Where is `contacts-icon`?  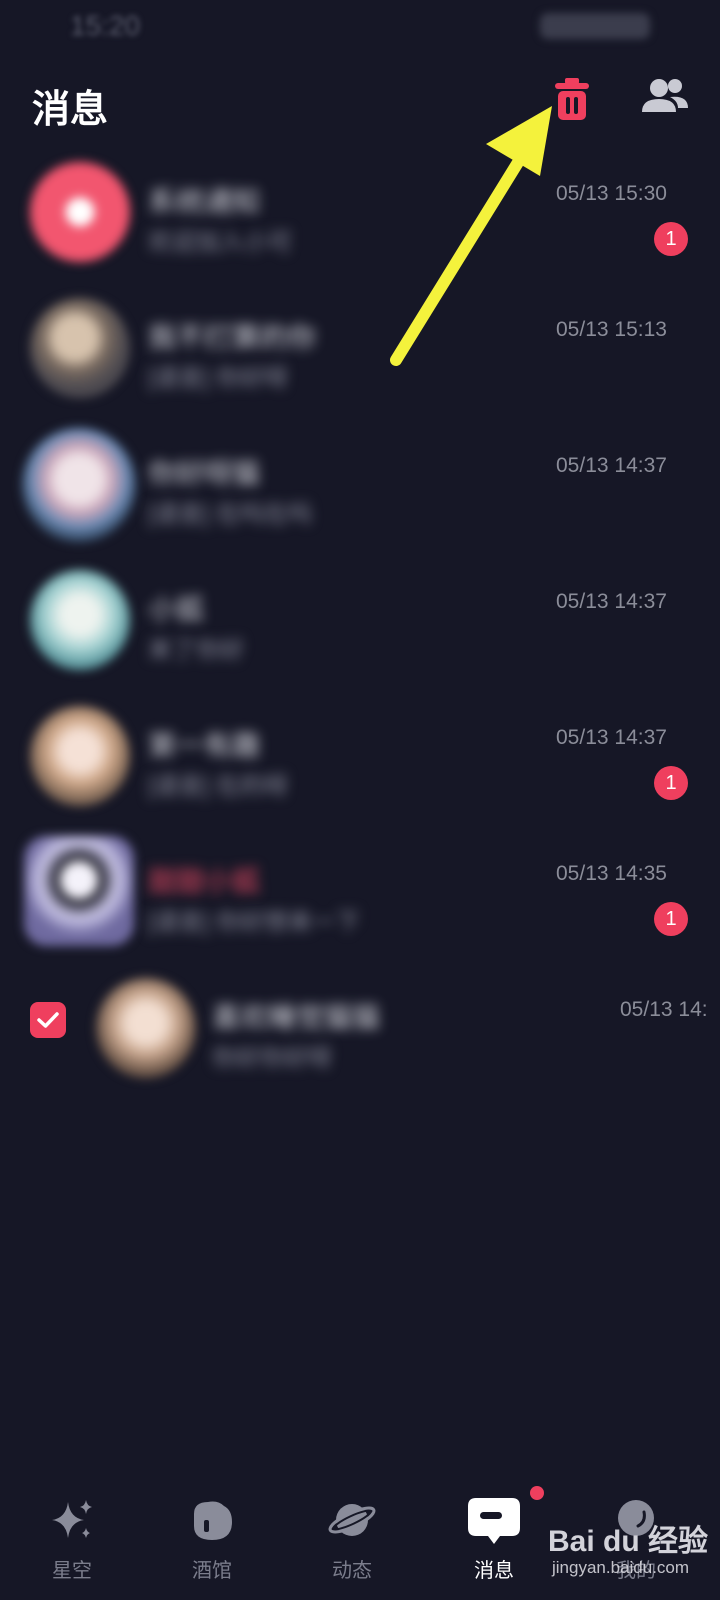 contacts-icon is located at coordinates (665, 95).